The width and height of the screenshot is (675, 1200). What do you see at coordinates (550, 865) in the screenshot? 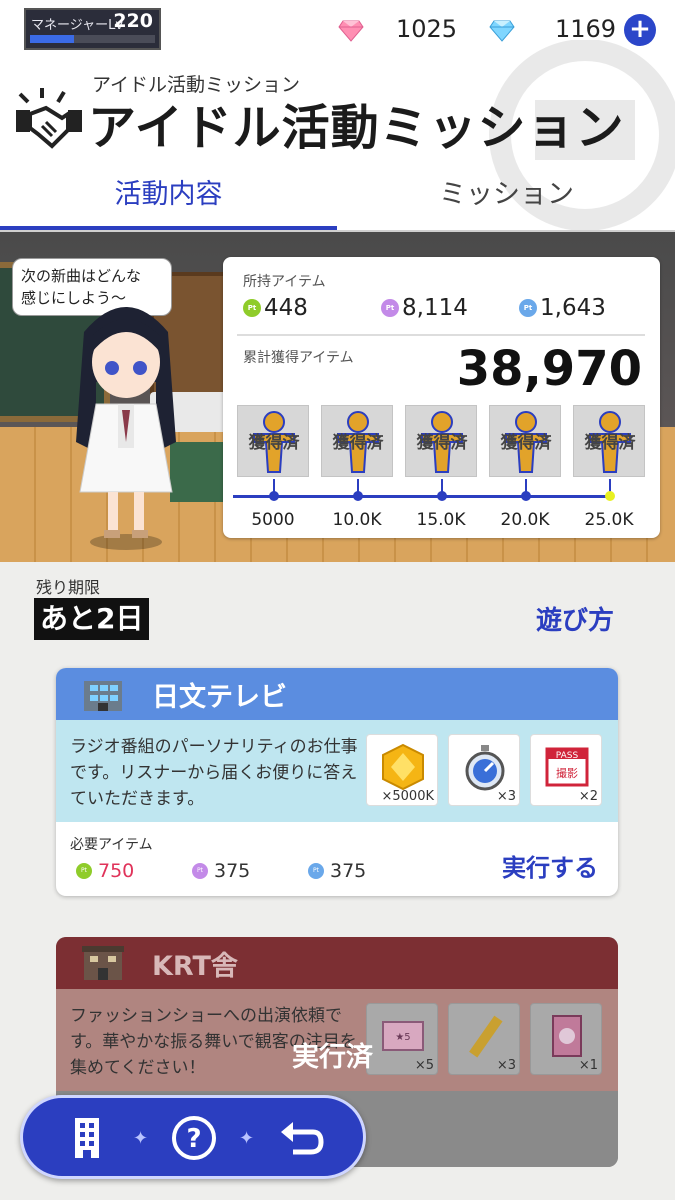
I see `execute-button: 実行する` at bounding box center [550, 865].